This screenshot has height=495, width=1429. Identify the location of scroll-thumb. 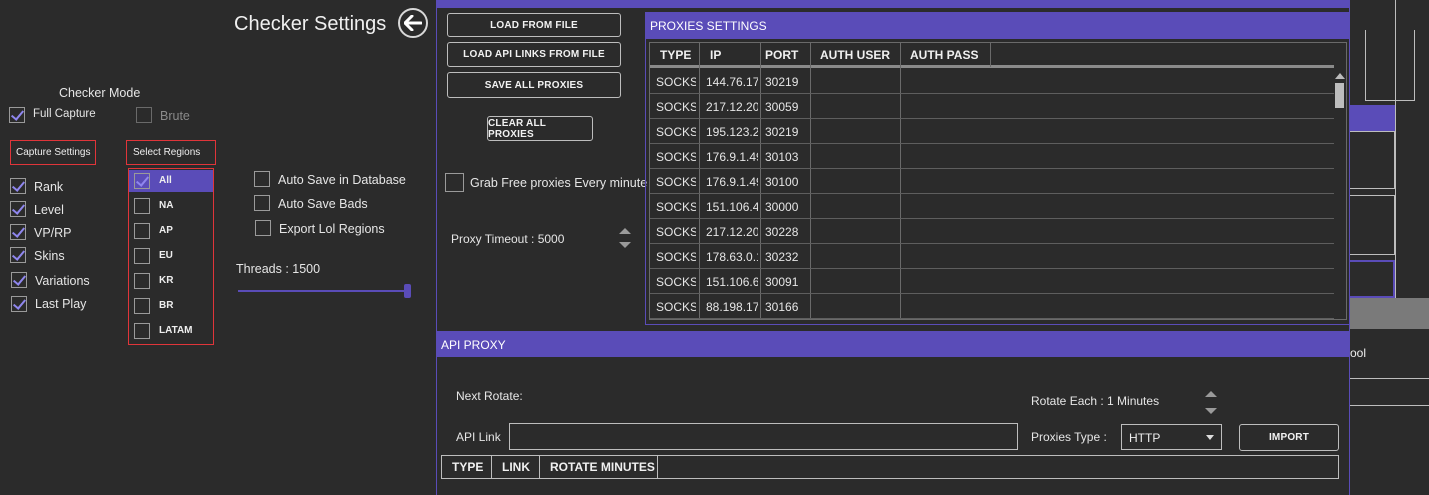
(1339, 95).